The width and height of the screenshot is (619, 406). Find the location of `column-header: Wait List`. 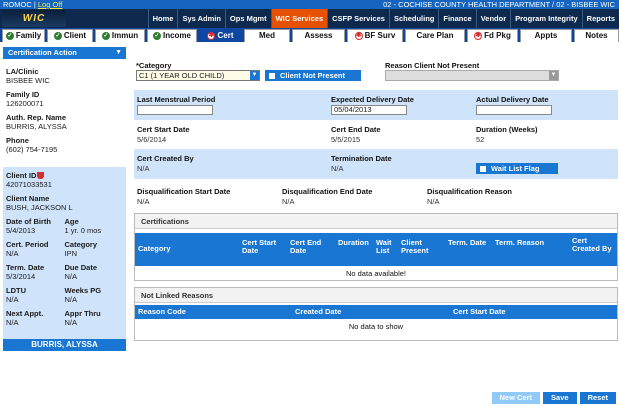

column-header: Wait List is located at coordinates (387, 247).